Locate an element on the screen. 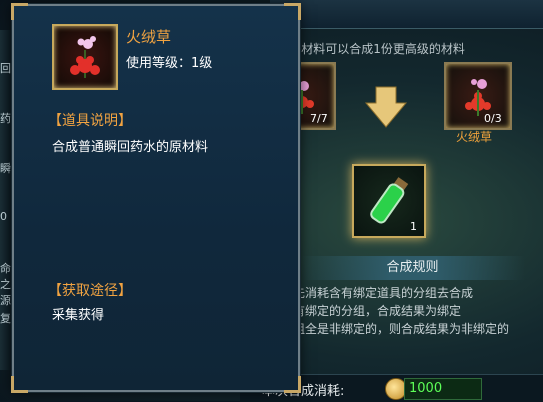 This screenshot has height=402, width=543. rule-text: 分组全是非绑定的，则合成结果为非绑定的 is located at coordinates (395, 329).